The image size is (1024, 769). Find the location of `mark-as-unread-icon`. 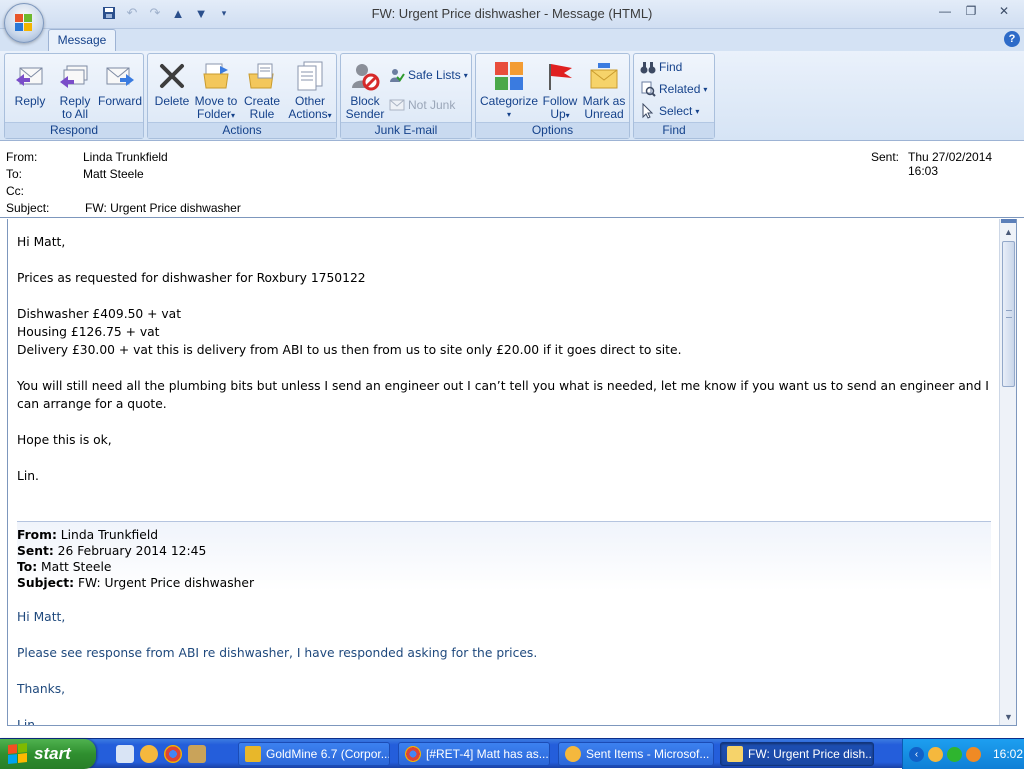

mark-as-unread-icon is located at coordinates (604, 76).